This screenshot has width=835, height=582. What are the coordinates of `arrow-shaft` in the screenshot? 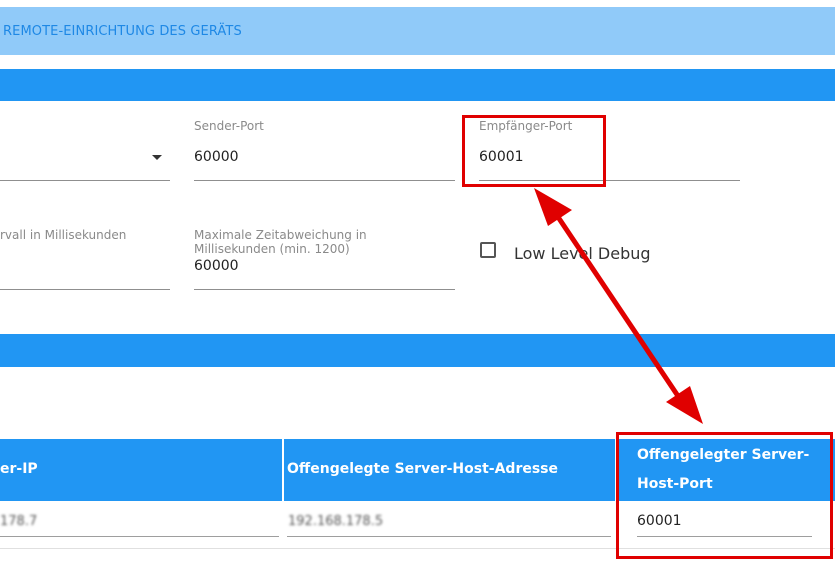 It's located at (618, 306).